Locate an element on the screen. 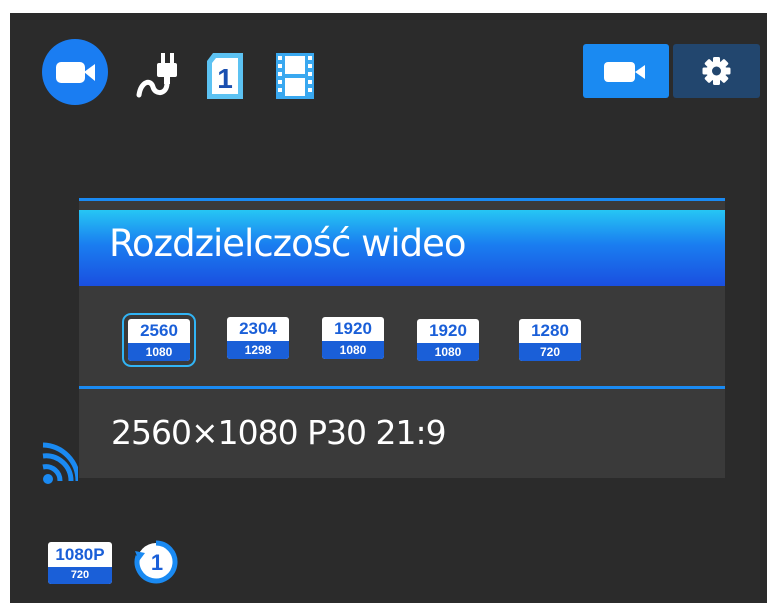  gear-icon is located at coordinates (716, 71).